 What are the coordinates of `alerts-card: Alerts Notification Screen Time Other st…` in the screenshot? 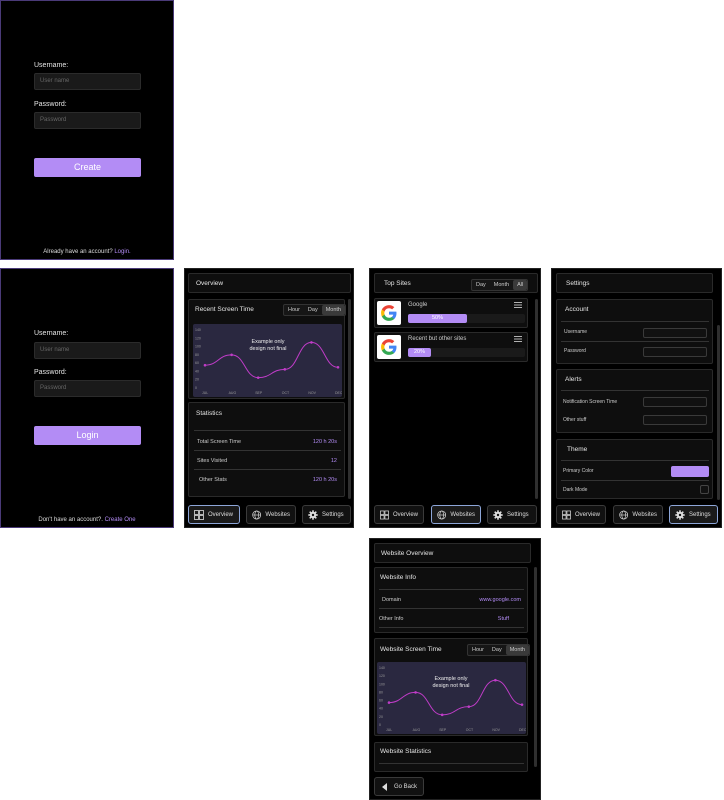 It's located at (634, 401).